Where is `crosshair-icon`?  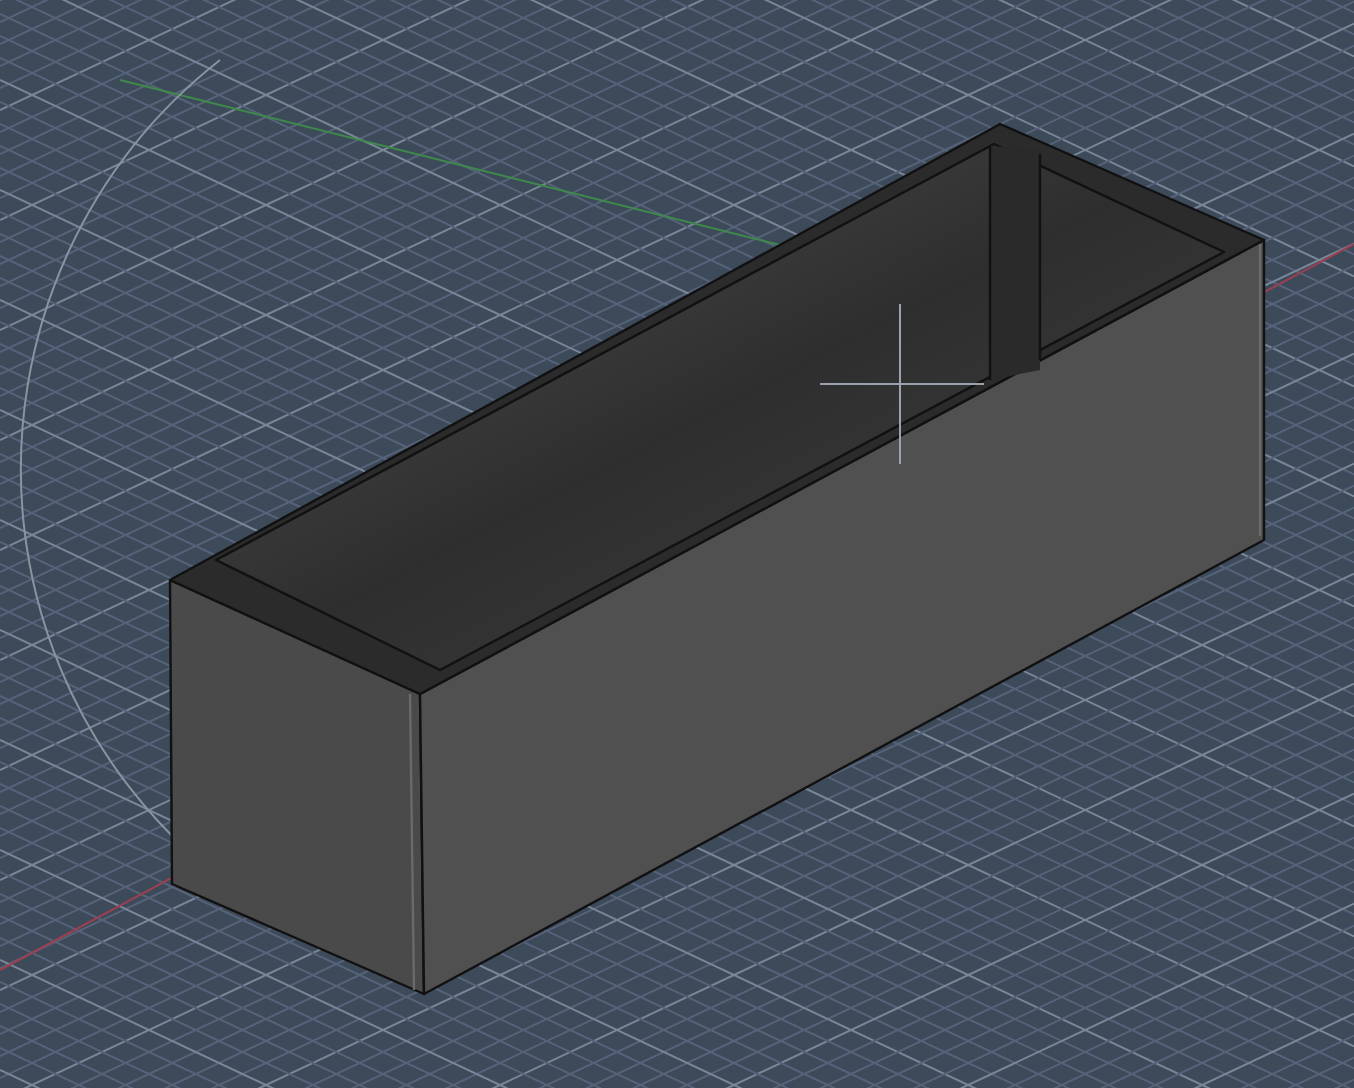
crosshair-icon is located at coordinates (902, 384).